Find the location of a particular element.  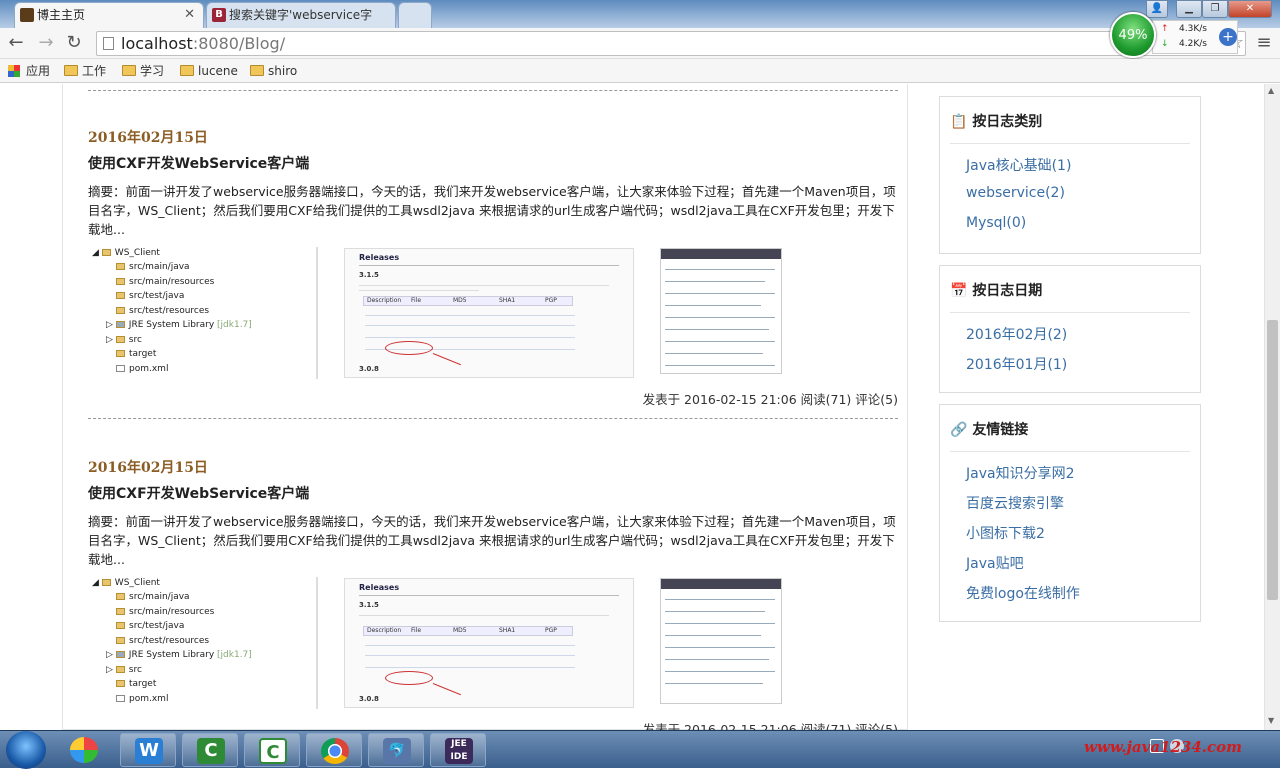

start-button is located at coordinates (26, 750).